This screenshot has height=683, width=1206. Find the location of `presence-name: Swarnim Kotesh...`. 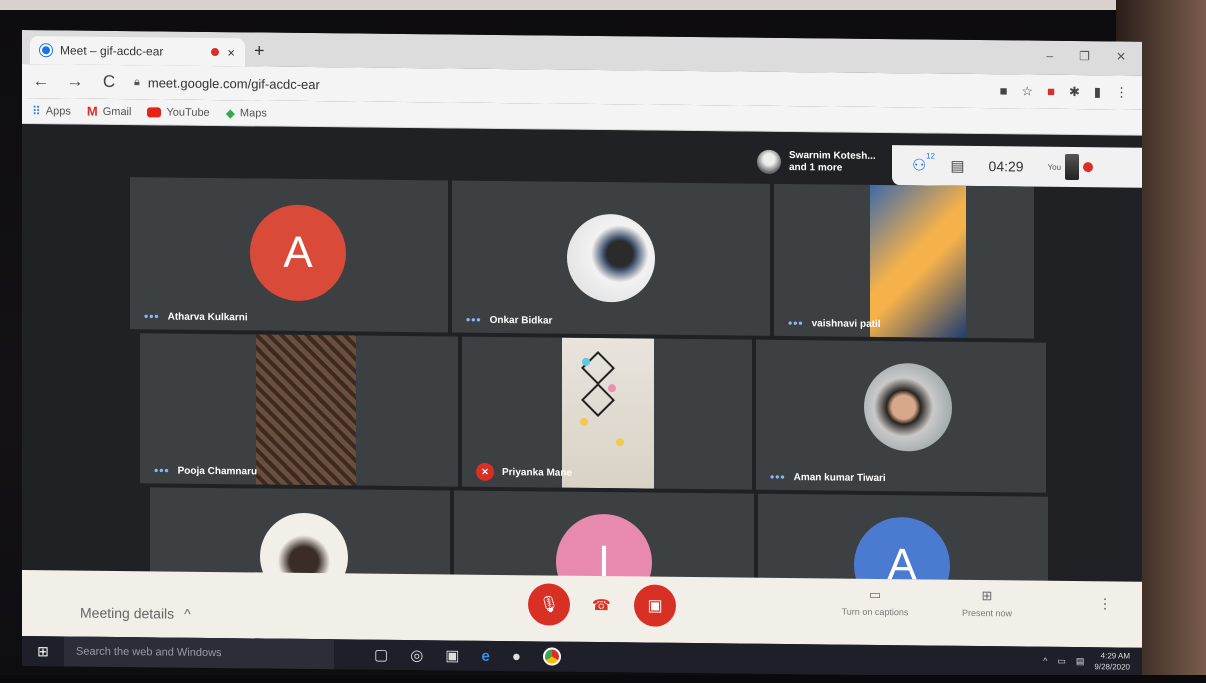

presence-name: Swarnim Kotesh... is located at coordinates (832, 156).